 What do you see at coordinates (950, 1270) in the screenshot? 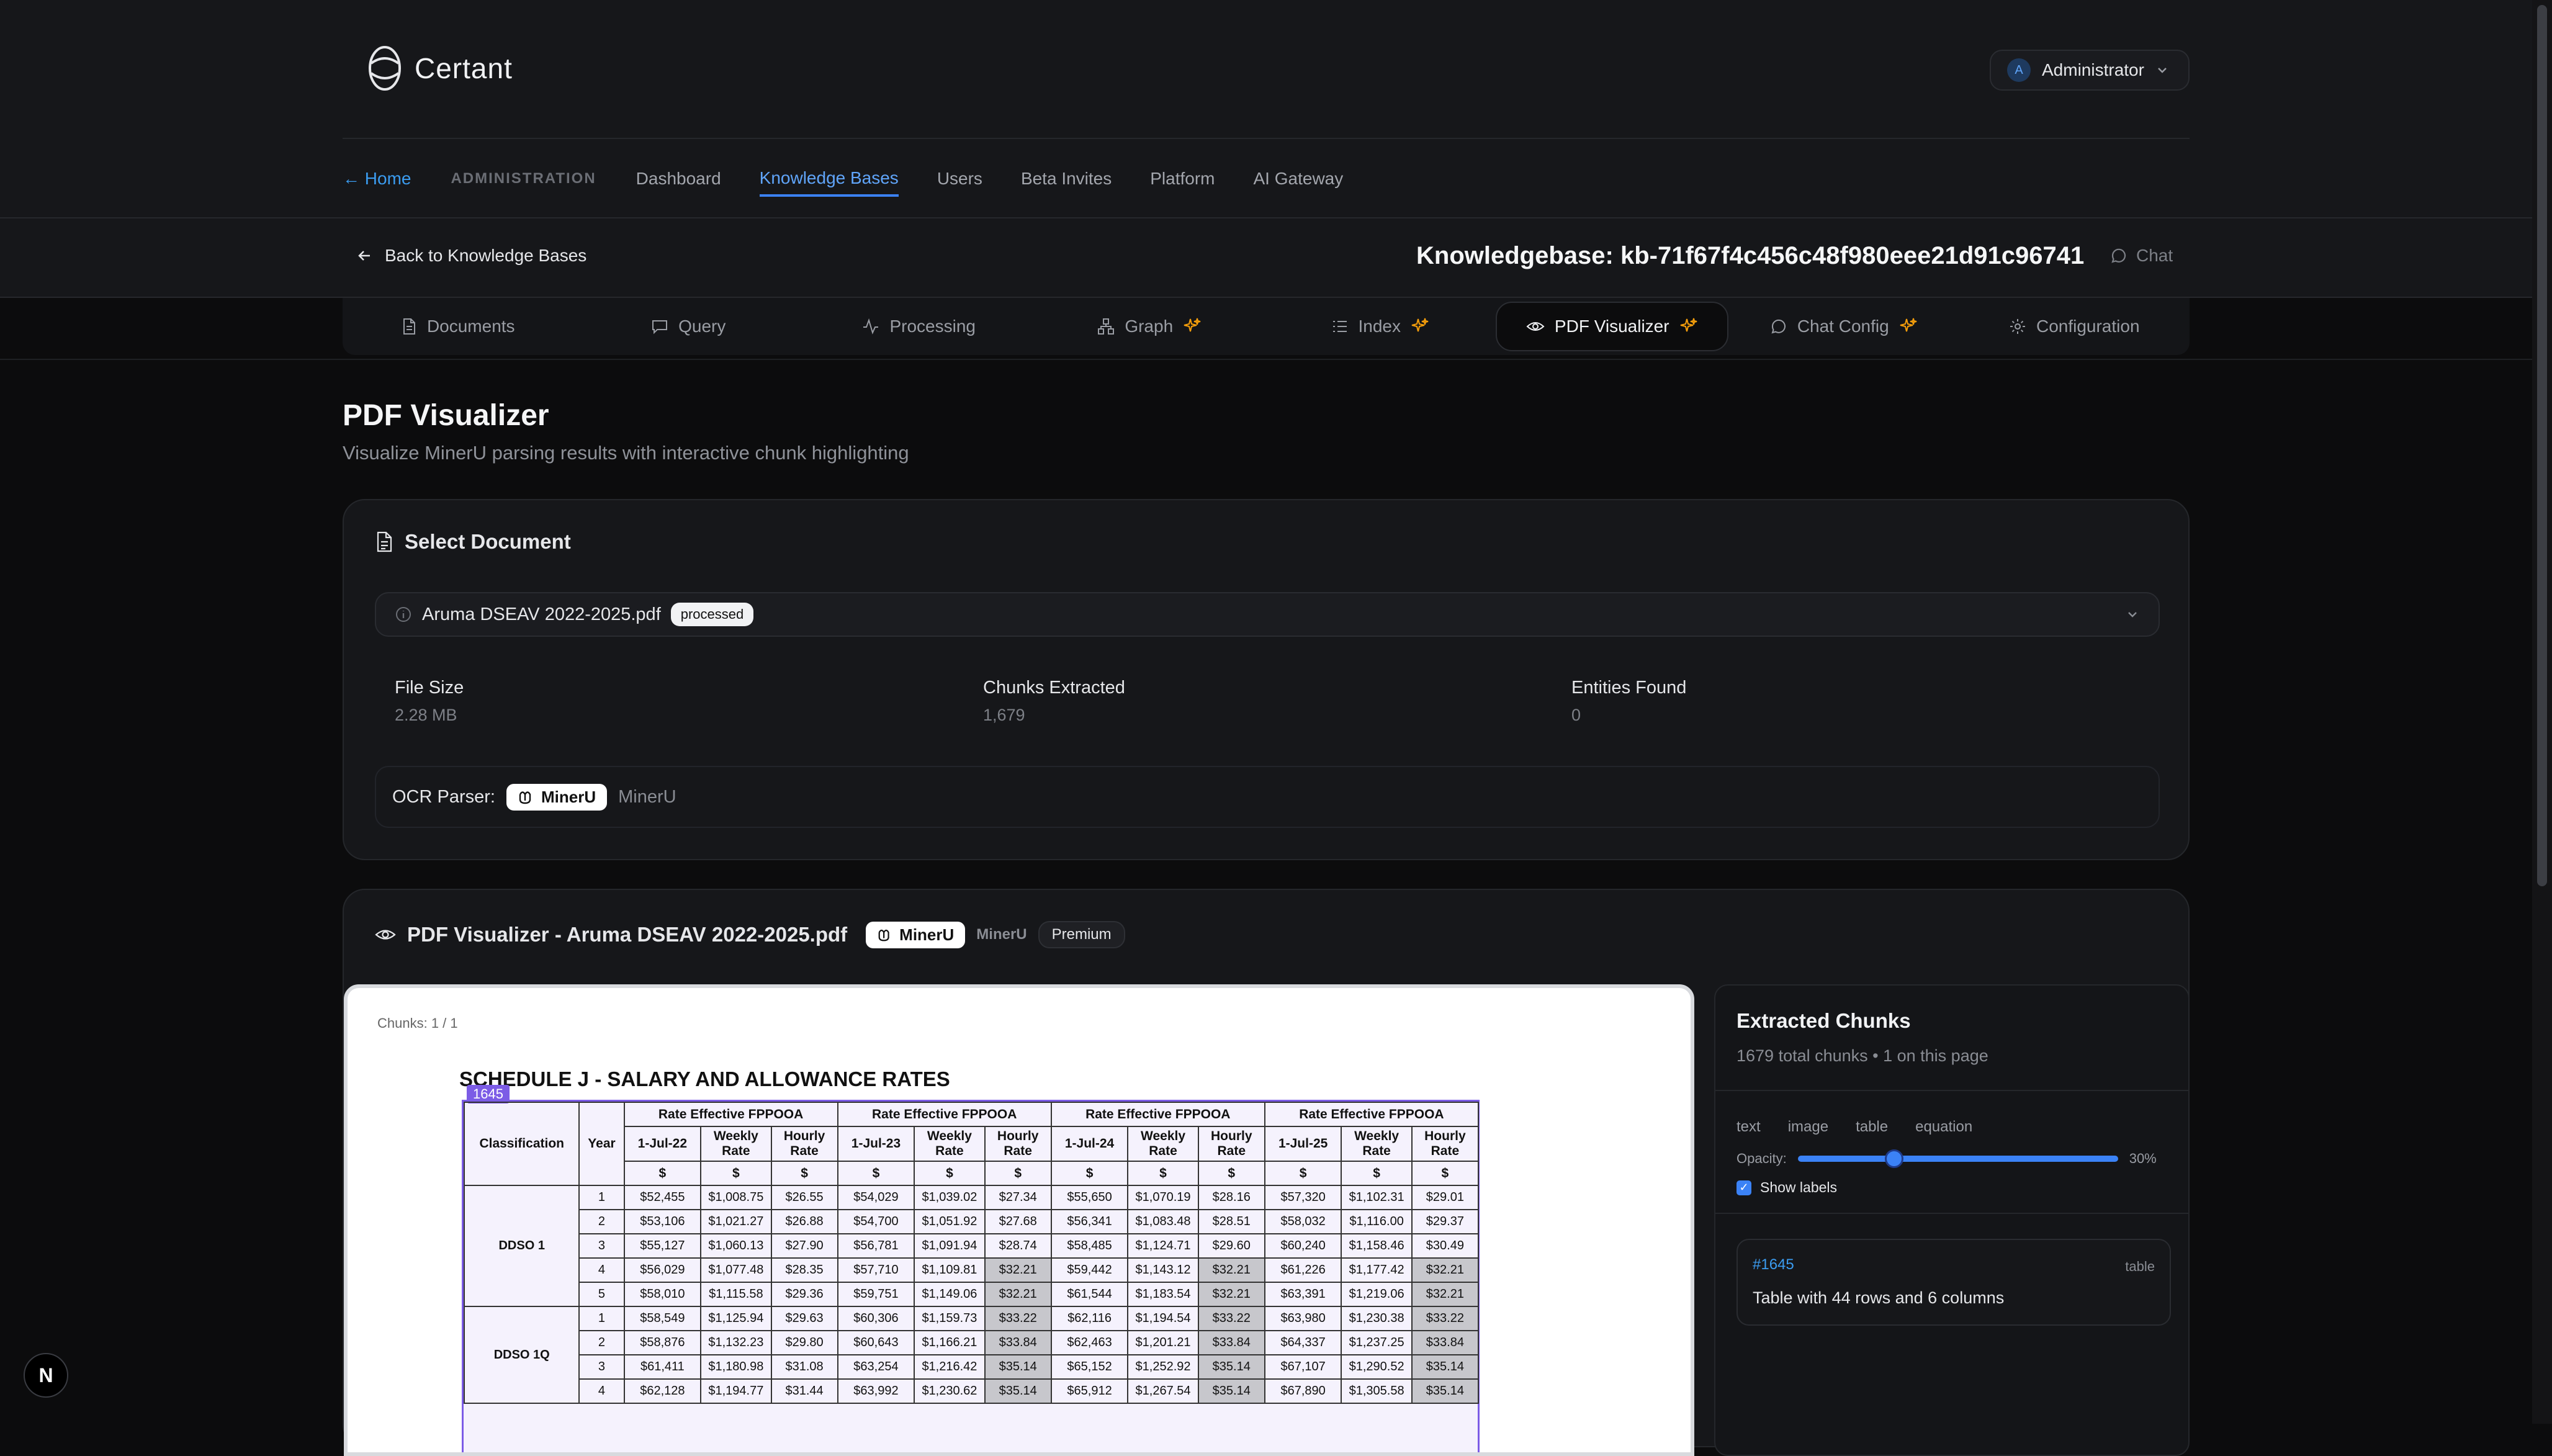
I see `rate-cell: $1,109.81` at bounding box center [950, 1270].